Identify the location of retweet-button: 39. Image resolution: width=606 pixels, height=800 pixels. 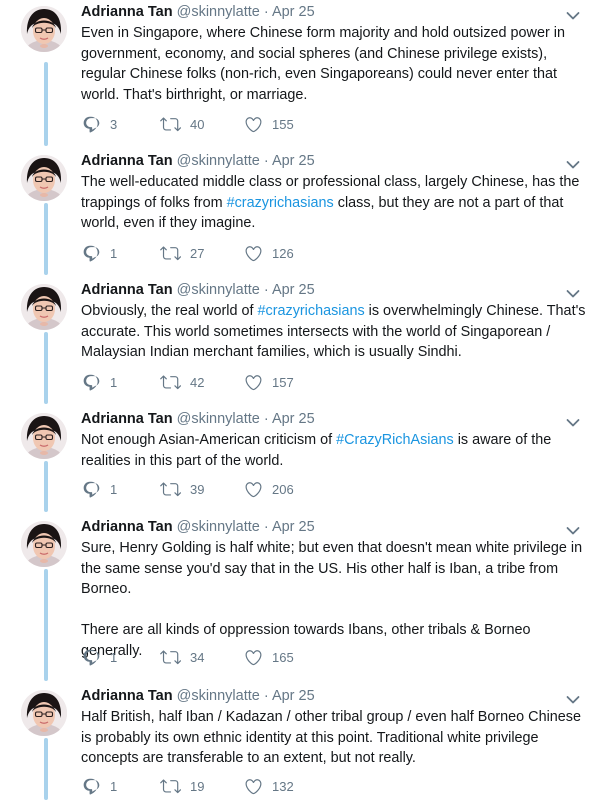
(181, 489).